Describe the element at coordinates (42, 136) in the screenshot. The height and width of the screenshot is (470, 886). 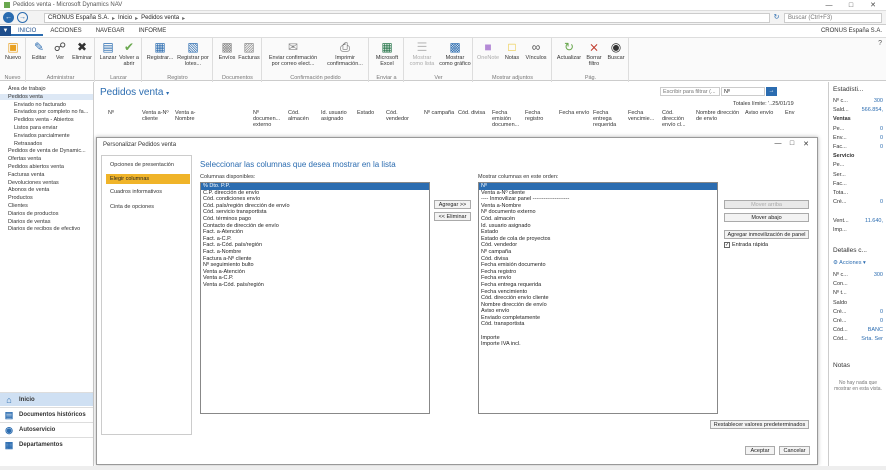
I see `sidebar-item: Enviados parcialmente` at that location.